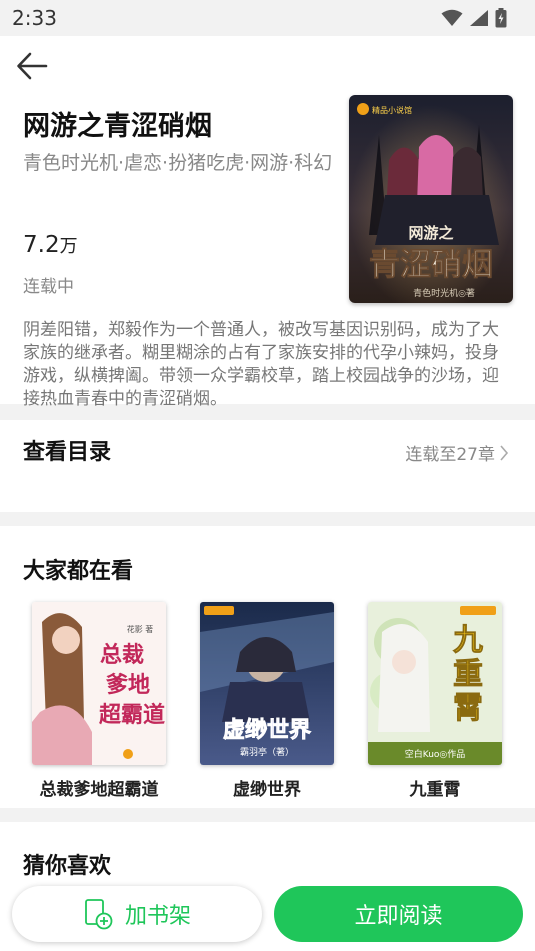  I want to click on popular-book-card: 虚缈世界 霸羽亭（著） 虚缈世界, so click(267, 701).